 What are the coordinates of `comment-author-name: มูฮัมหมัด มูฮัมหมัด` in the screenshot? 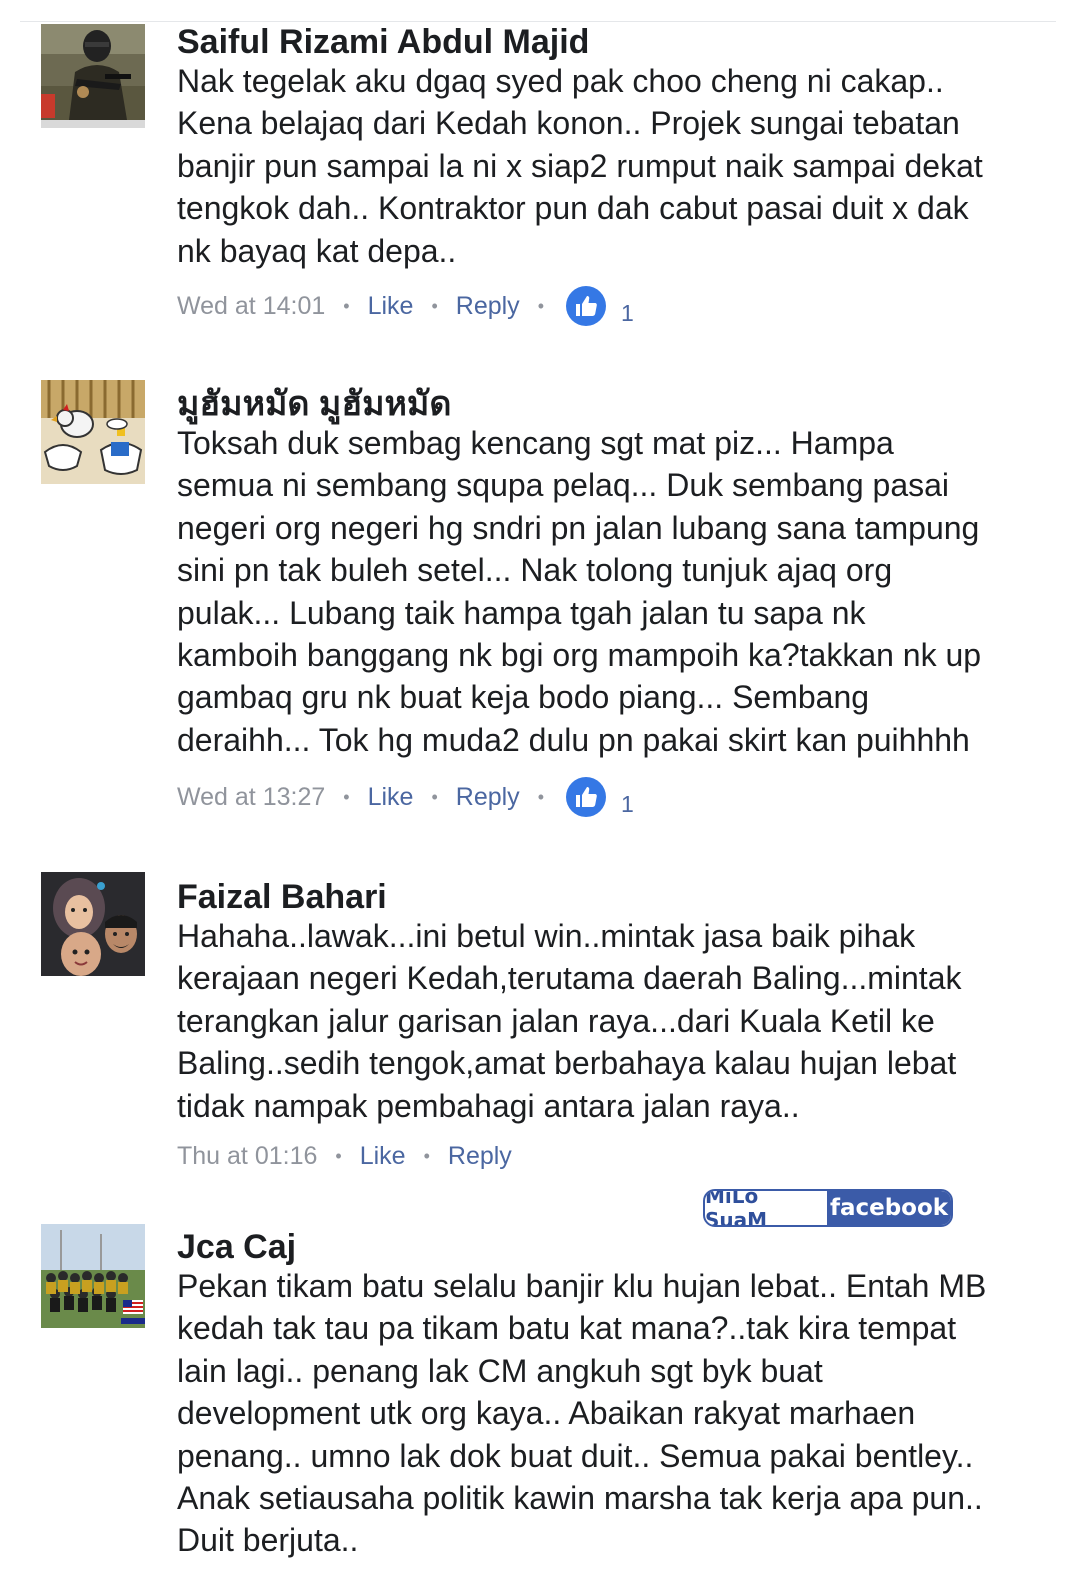 It's located at (314, 404).